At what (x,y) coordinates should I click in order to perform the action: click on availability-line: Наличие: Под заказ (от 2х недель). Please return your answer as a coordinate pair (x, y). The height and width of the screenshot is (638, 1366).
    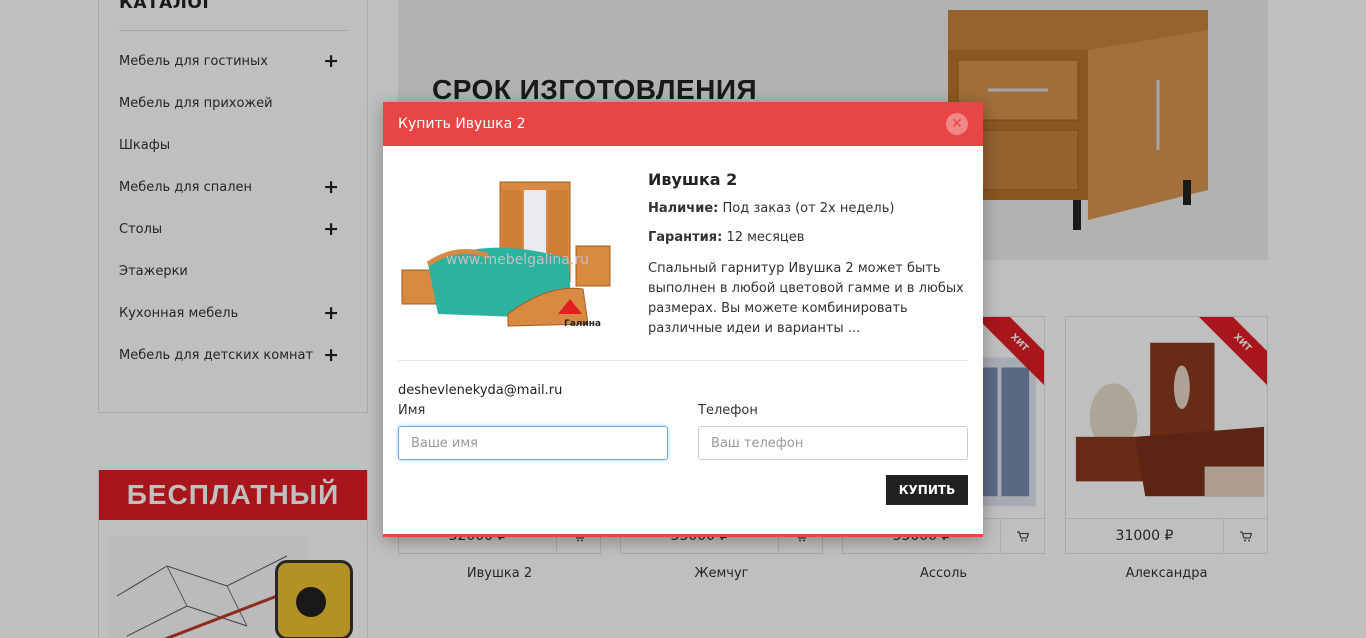
    Looking at the image, I should click on (808, 208).